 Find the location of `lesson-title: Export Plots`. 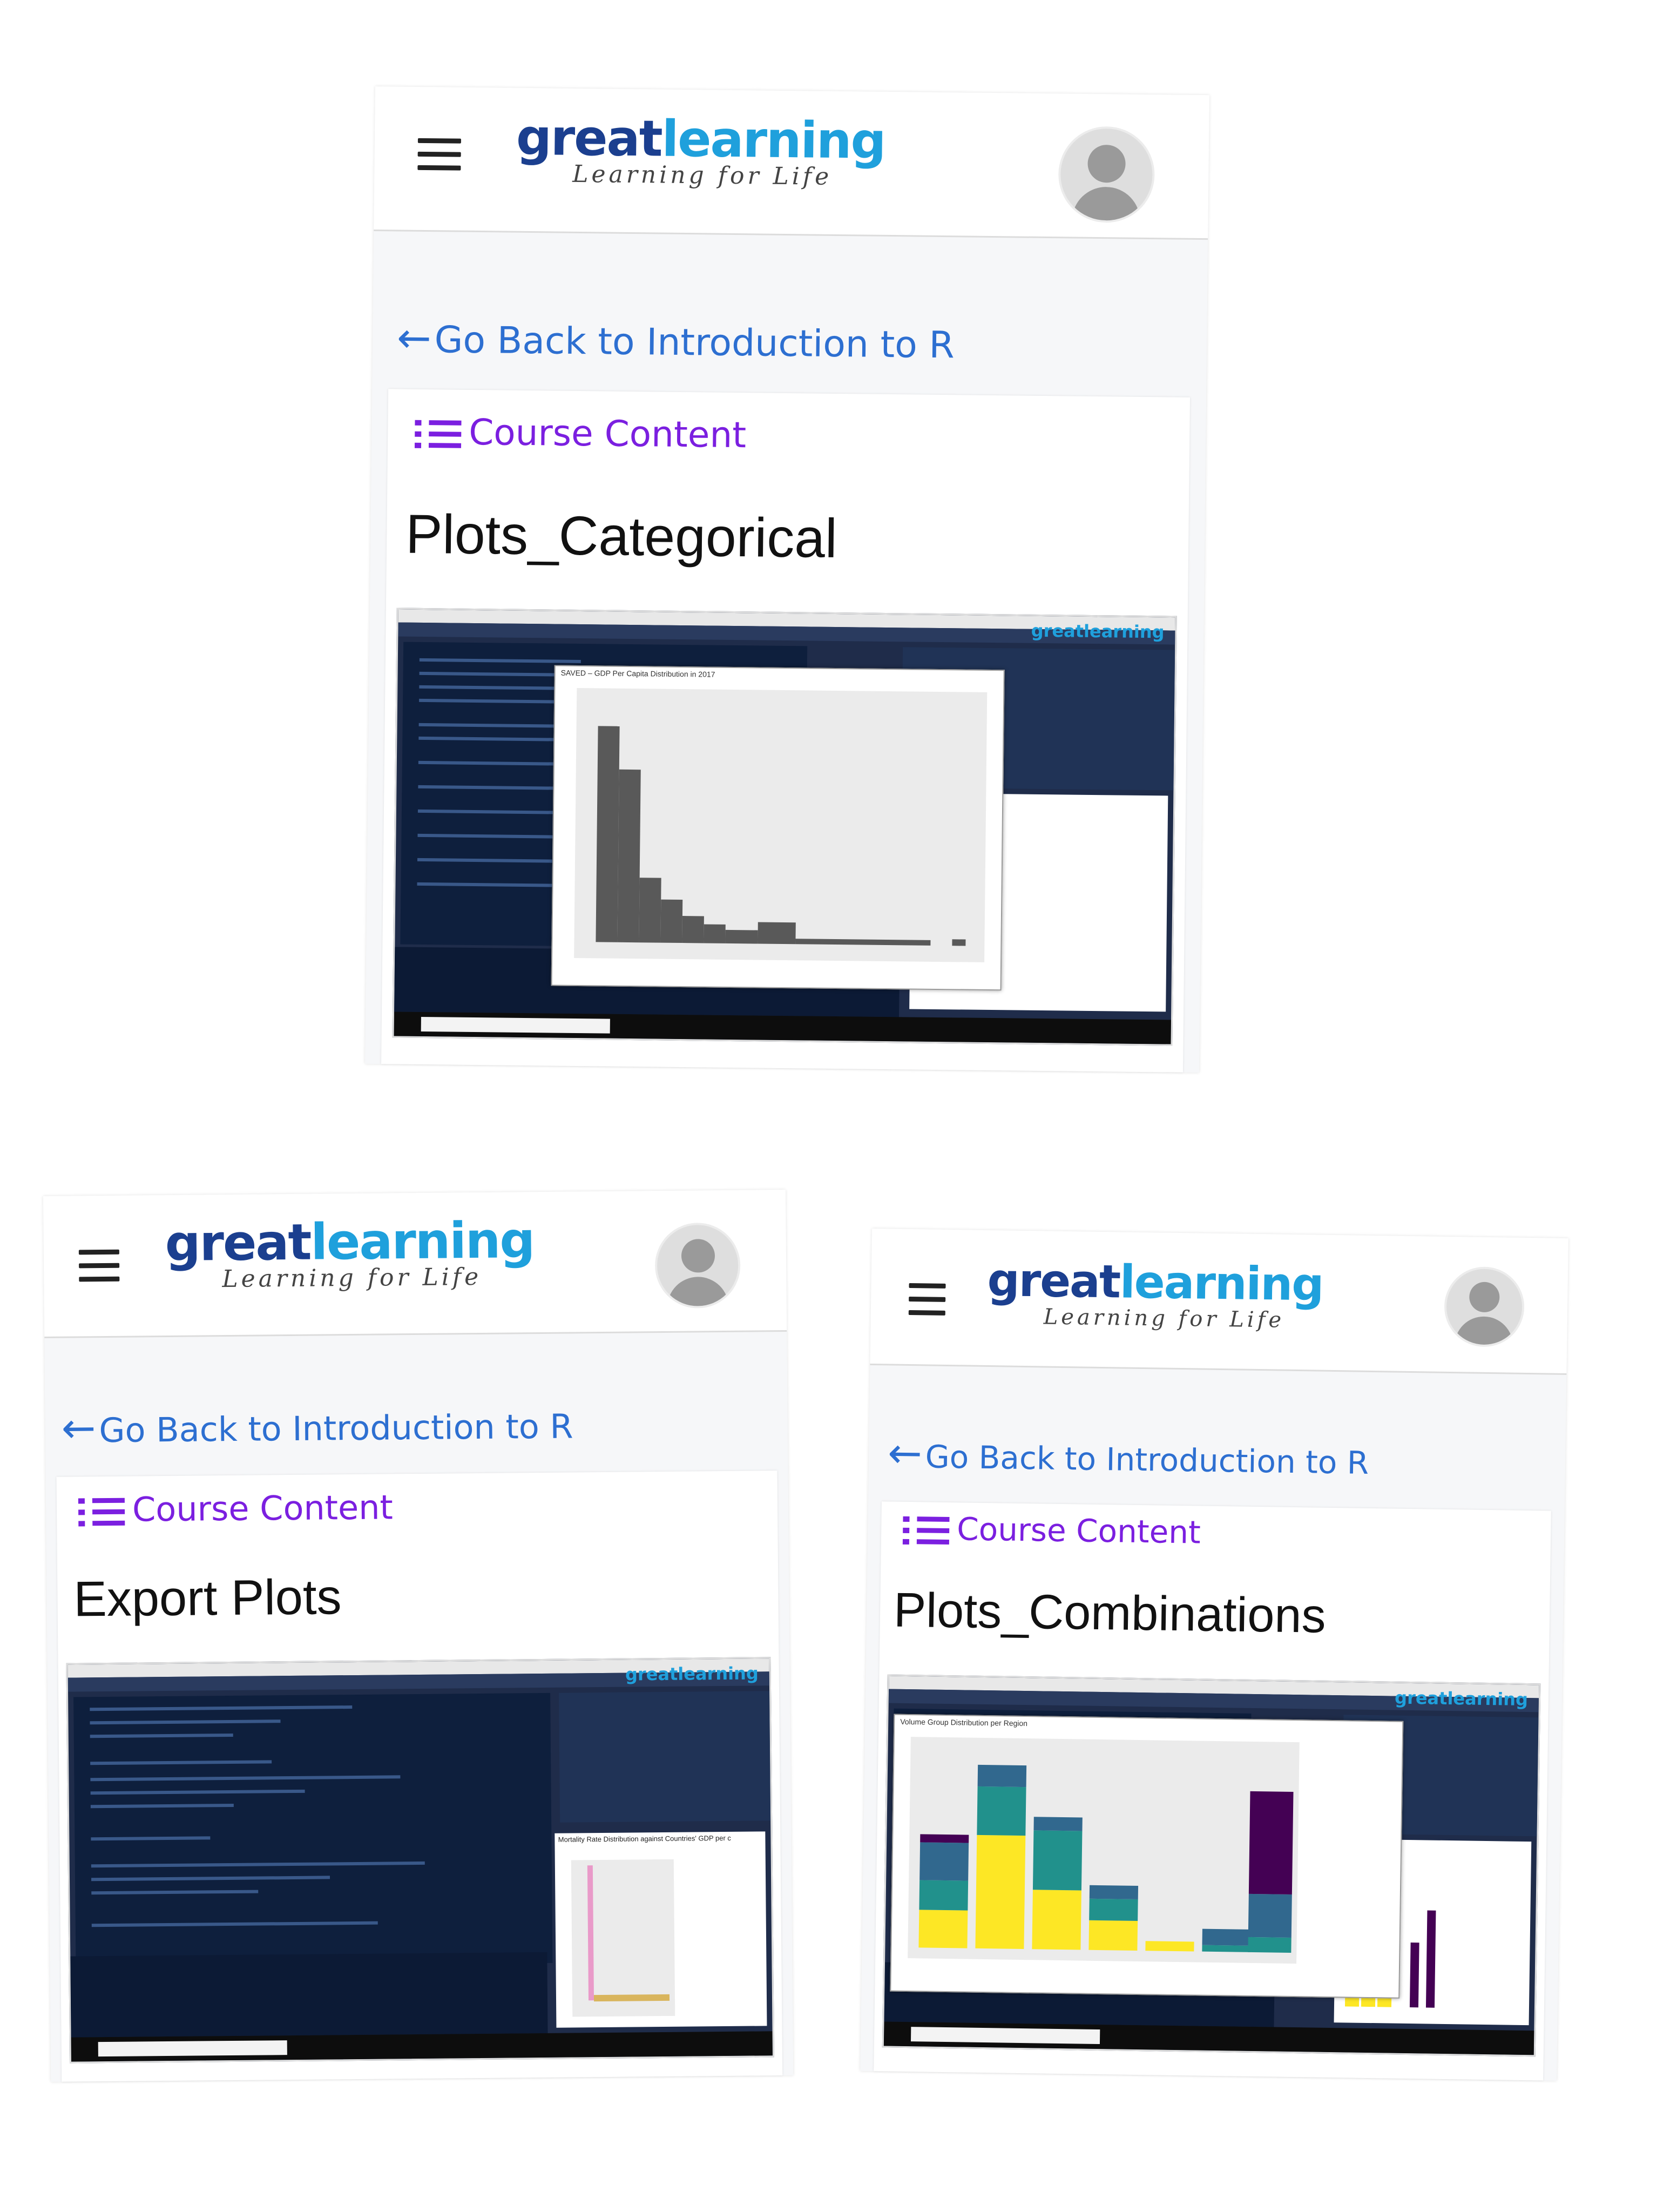

lesson-title: Export Plots is located at coordinates (208, 1598).